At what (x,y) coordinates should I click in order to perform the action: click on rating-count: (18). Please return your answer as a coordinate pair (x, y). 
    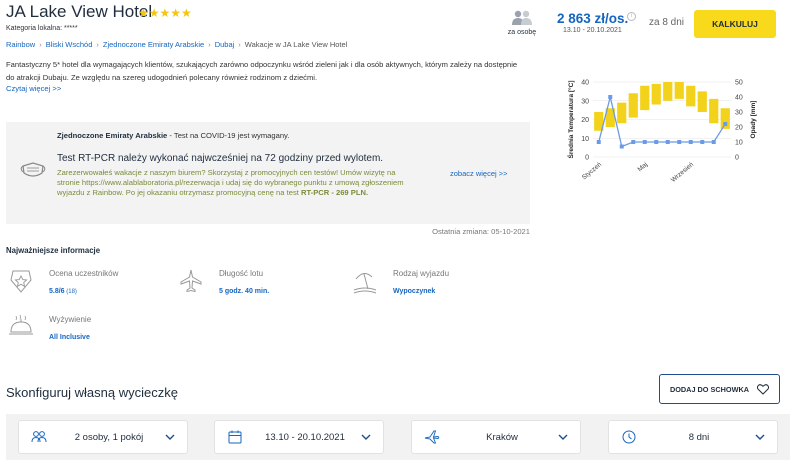
    Looking at the image, I should click on (70, 292).